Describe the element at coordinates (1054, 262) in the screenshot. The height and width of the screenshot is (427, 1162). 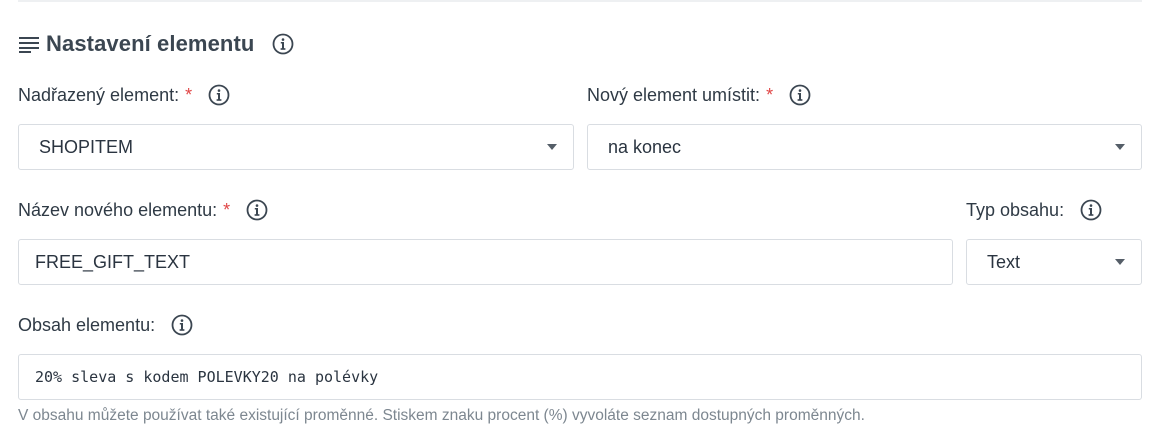
I see `content-type-select: Text` at that location.